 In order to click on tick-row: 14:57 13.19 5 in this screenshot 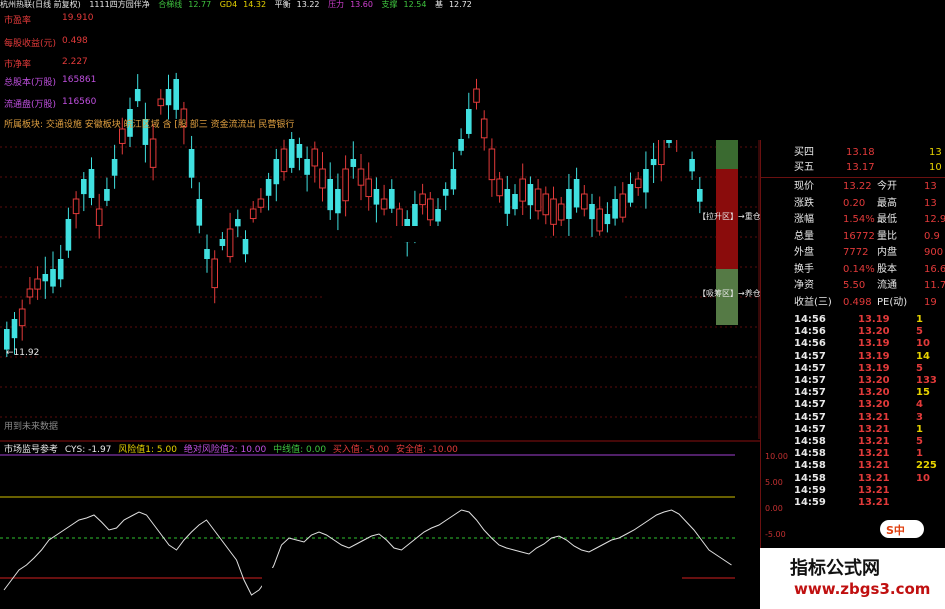, I will do `click(853, 369)`.